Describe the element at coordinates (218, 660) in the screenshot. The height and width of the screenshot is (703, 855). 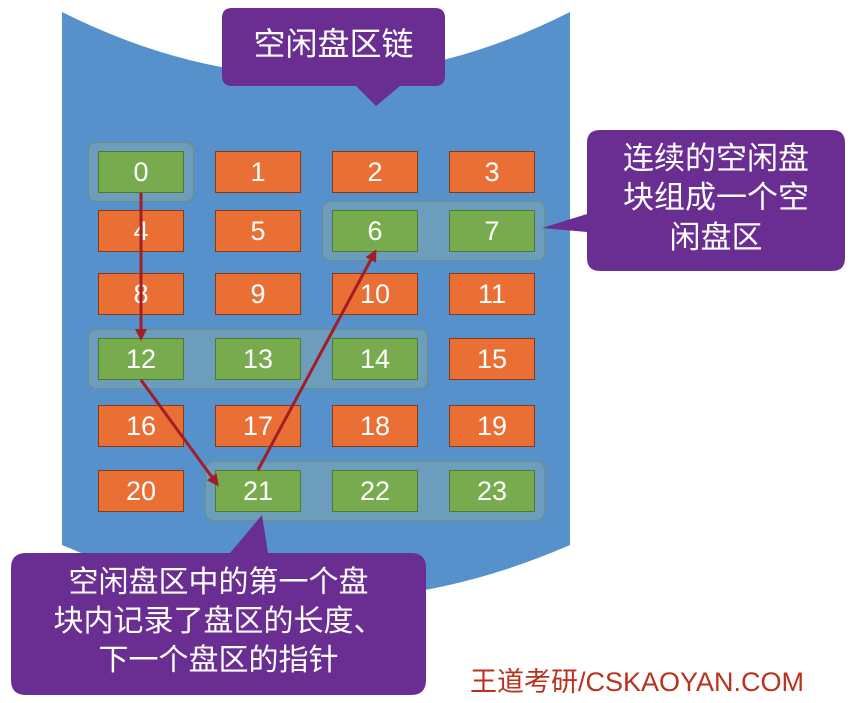
I see `bottom-callout-line-3: 下一个盘区的指针` at that location.